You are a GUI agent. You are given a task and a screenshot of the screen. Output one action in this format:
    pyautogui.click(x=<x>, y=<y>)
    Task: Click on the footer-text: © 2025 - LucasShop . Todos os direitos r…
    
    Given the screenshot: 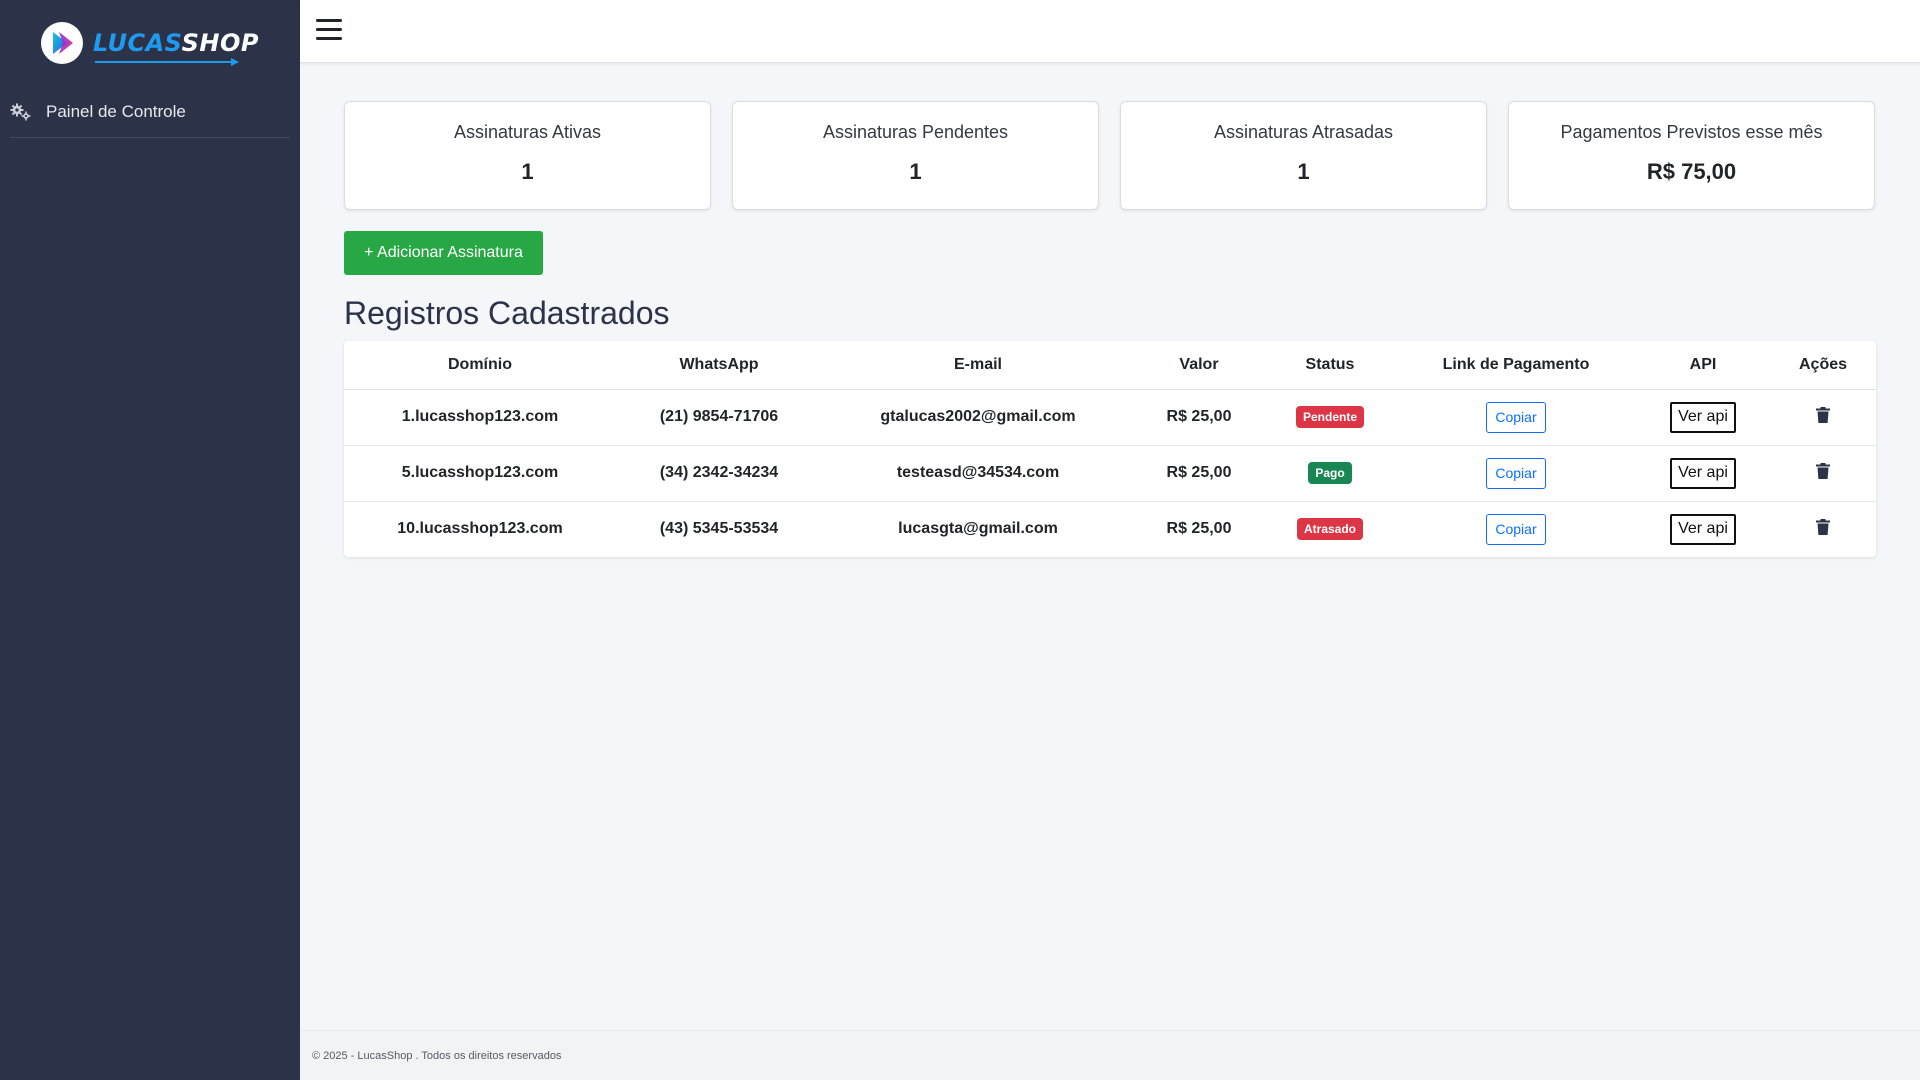 What is the action you would take?
    pyautogui.click(x=437, y=1055)
    